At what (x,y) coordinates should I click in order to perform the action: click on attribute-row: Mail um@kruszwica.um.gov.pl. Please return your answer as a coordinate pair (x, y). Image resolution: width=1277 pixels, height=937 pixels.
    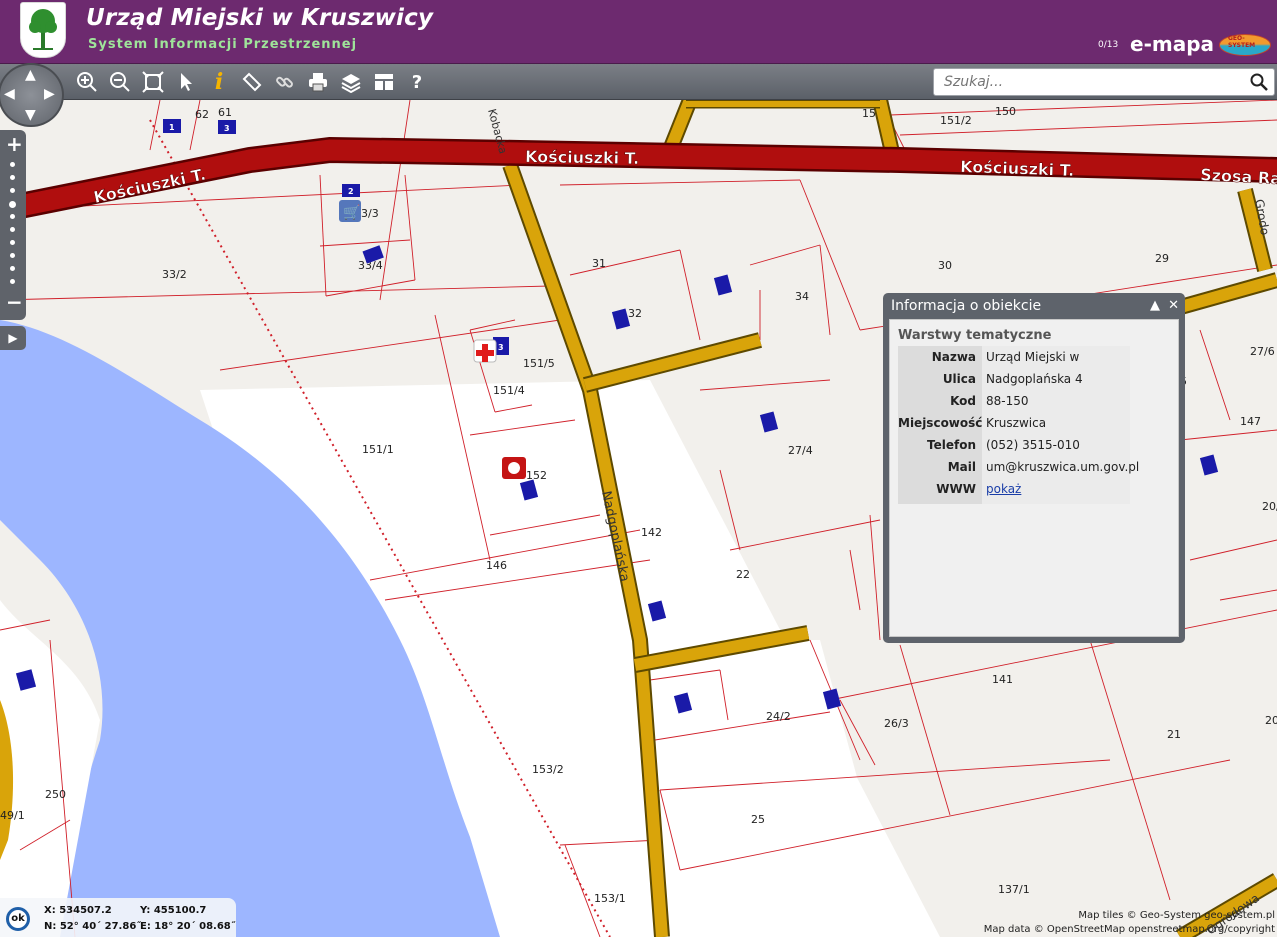
    Looking at the image, I should click on (1034, 467).